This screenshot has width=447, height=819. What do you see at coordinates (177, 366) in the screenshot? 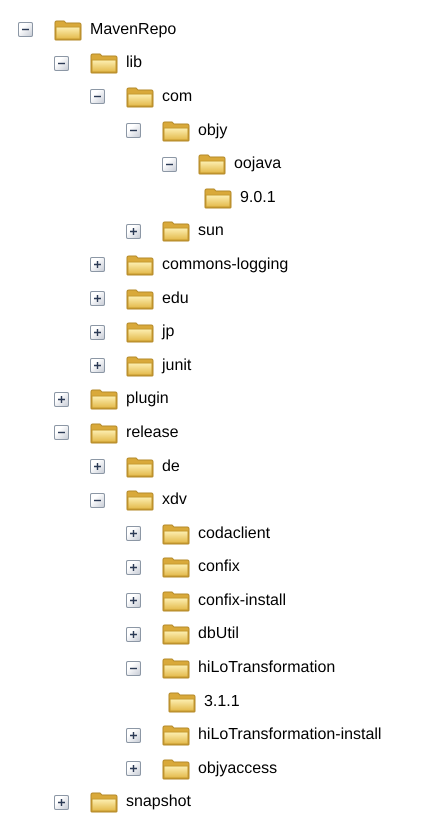
I see `folder-label: junit` at bounding box center [177, 366].